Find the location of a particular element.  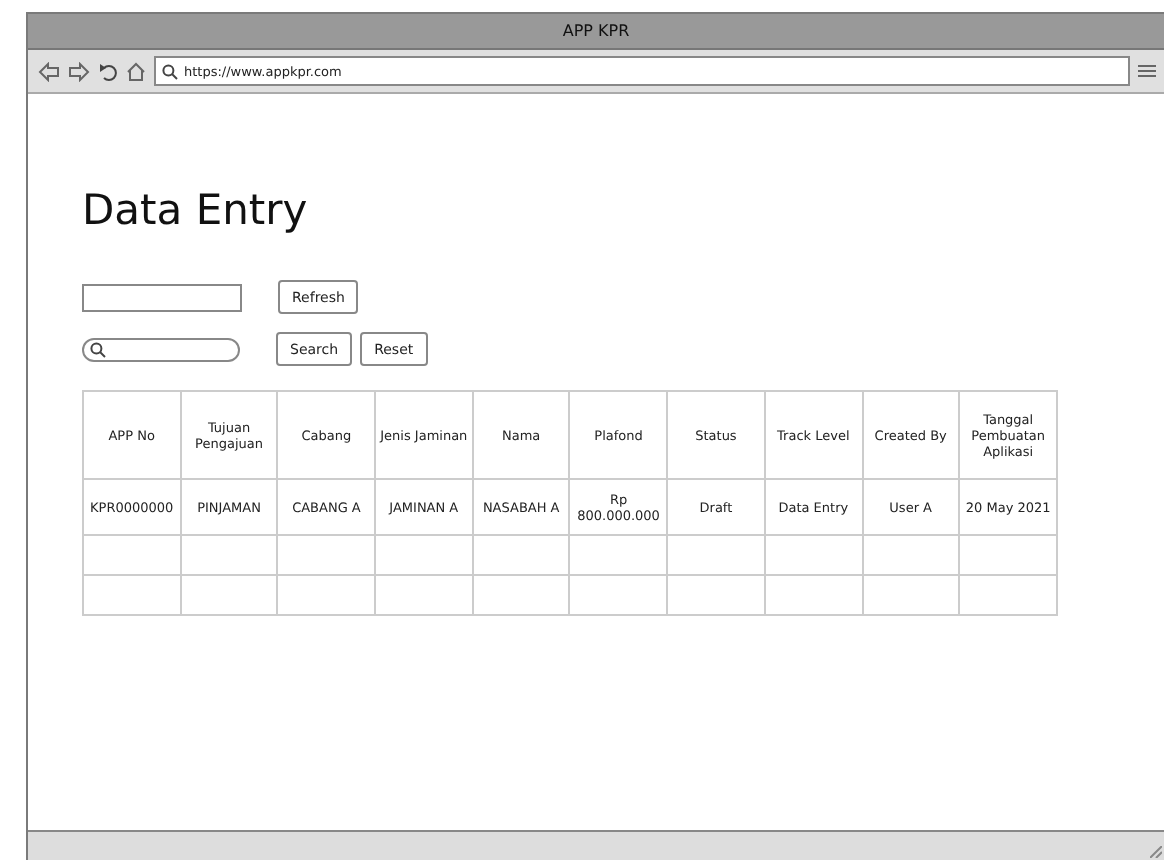

back-icon is located at coordinates (49, 71).